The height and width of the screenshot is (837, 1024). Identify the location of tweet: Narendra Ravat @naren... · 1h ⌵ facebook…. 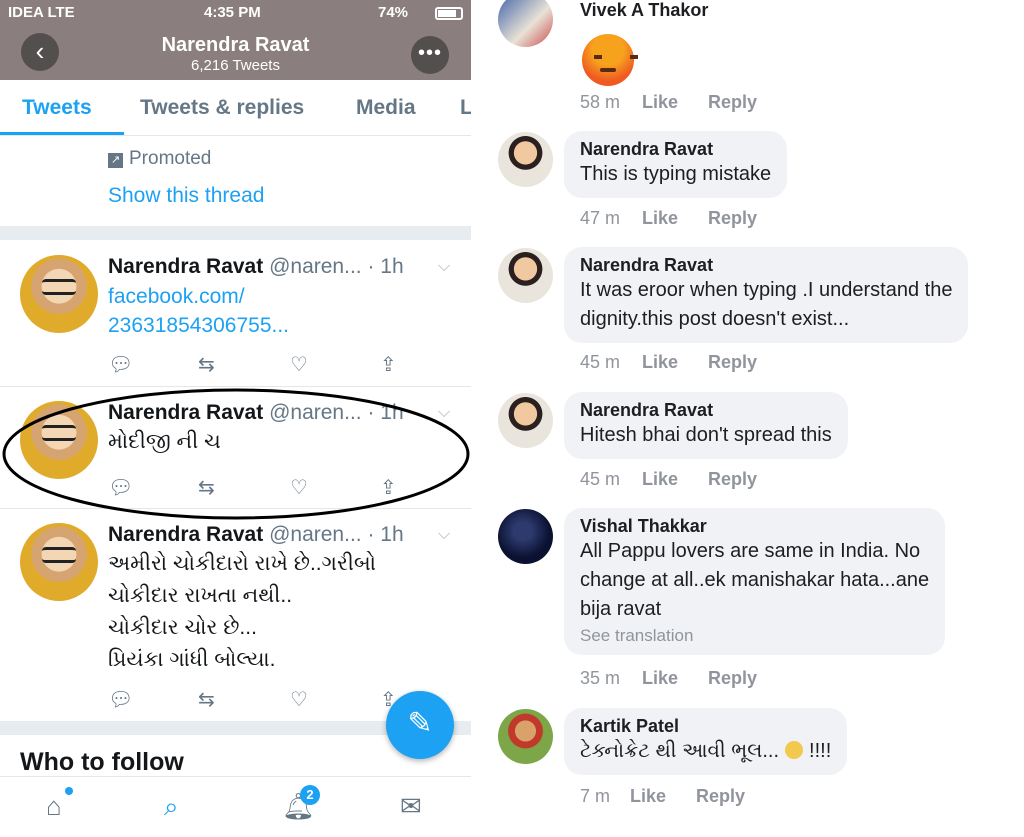
(235, 313).